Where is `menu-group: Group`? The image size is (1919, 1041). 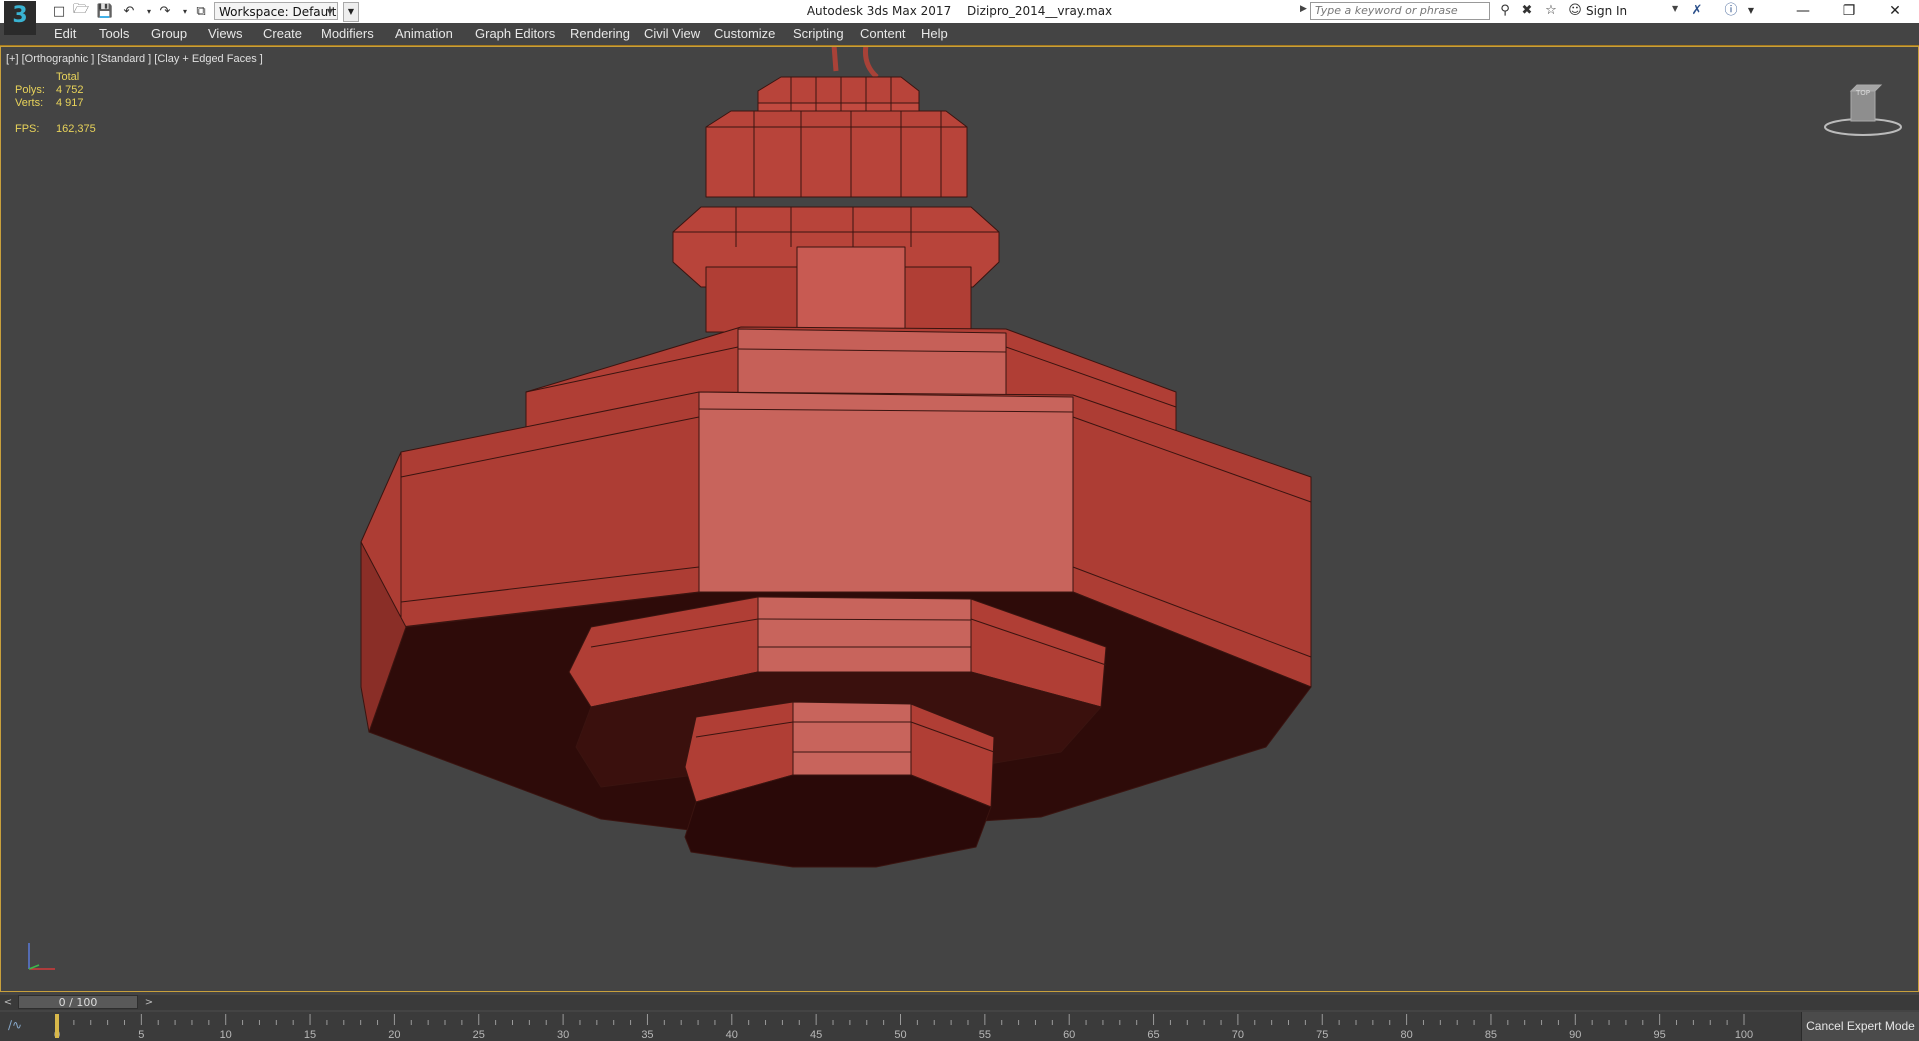
menu-group: Group is located at coordinates (169, 33).